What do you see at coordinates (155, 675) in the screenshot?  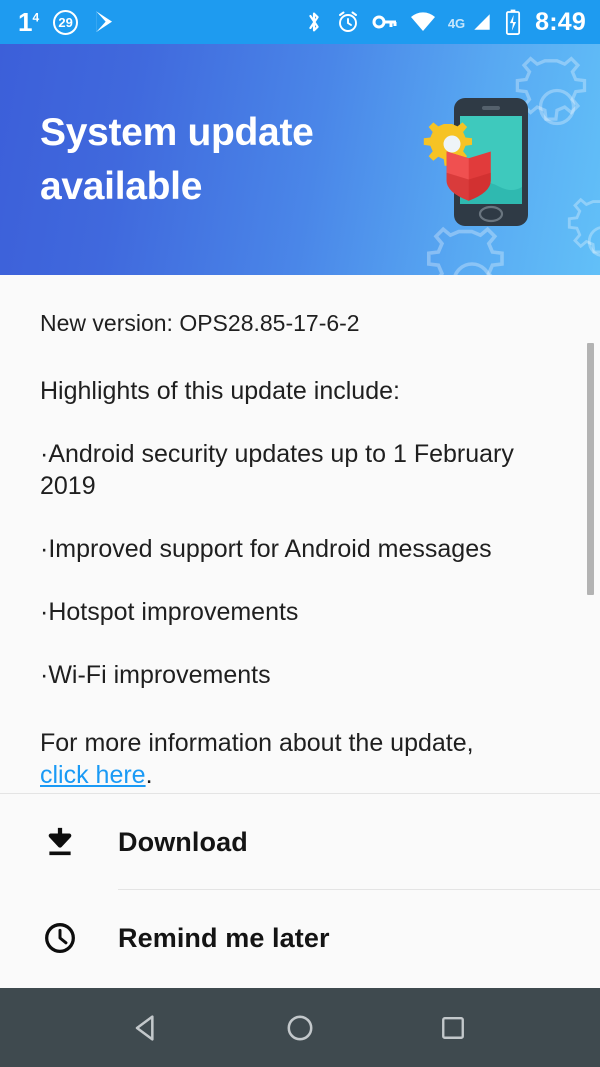 I see `list-item: ·Wi-Fi improvements` at bounding box center [155, 675].